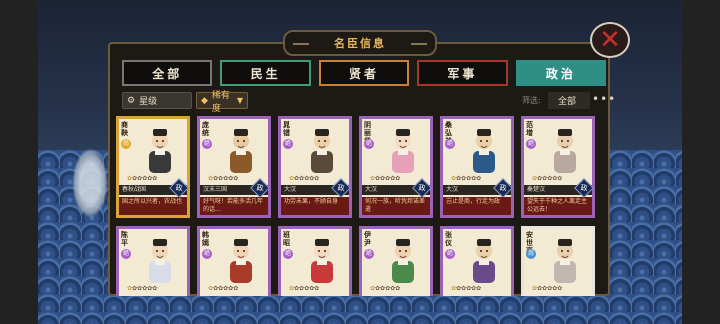 The height and width of the screenshot is (324, 720). What do you see at coordinates (561, 73) in the screenshot?
I see `tab-4: 政治` at bounding box center [561, 73].